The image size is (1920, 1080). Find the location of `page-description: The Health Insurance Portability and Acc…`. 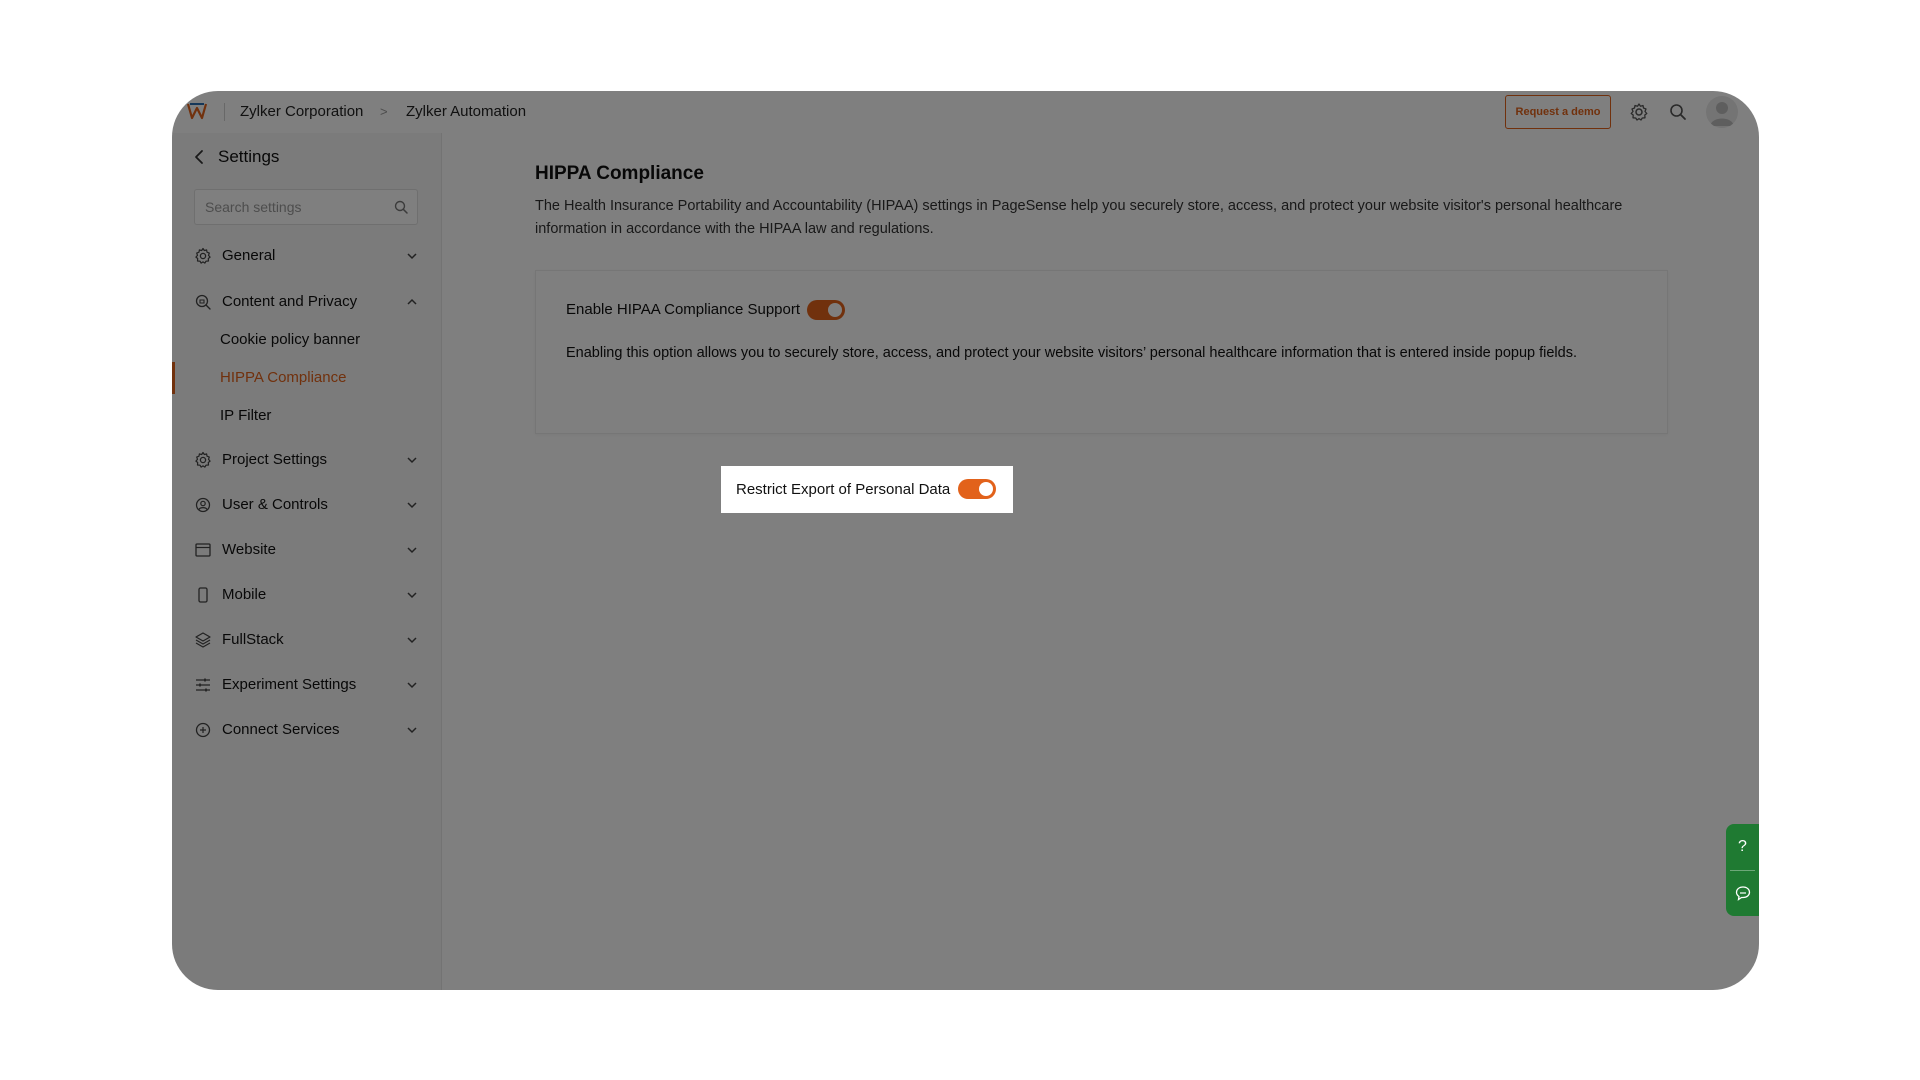

page-description: The Health Insurance Portability and Acc… is located at coordinates (1079, 217).